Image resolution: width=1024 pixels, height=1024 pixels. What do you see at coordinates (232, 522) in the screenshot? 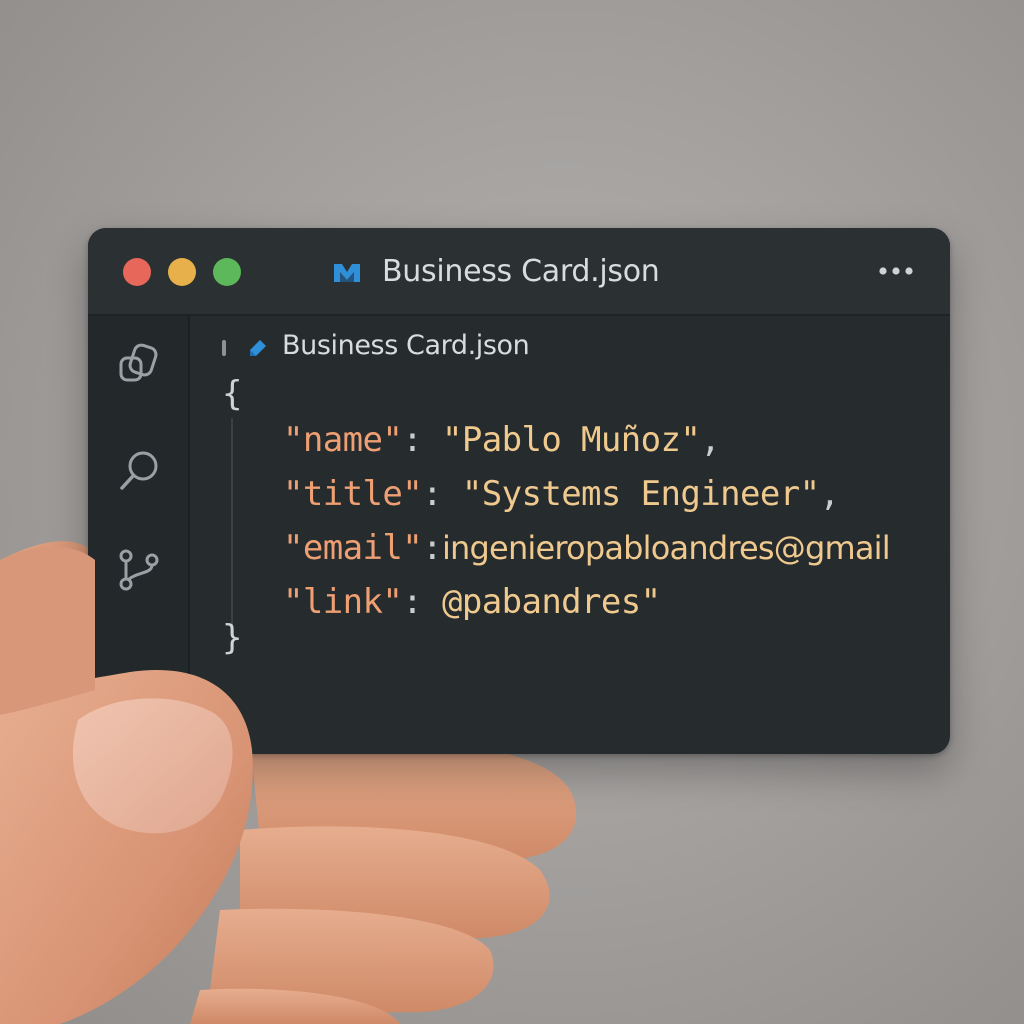
I see `indent-guide` at bounding box center [232, 522].